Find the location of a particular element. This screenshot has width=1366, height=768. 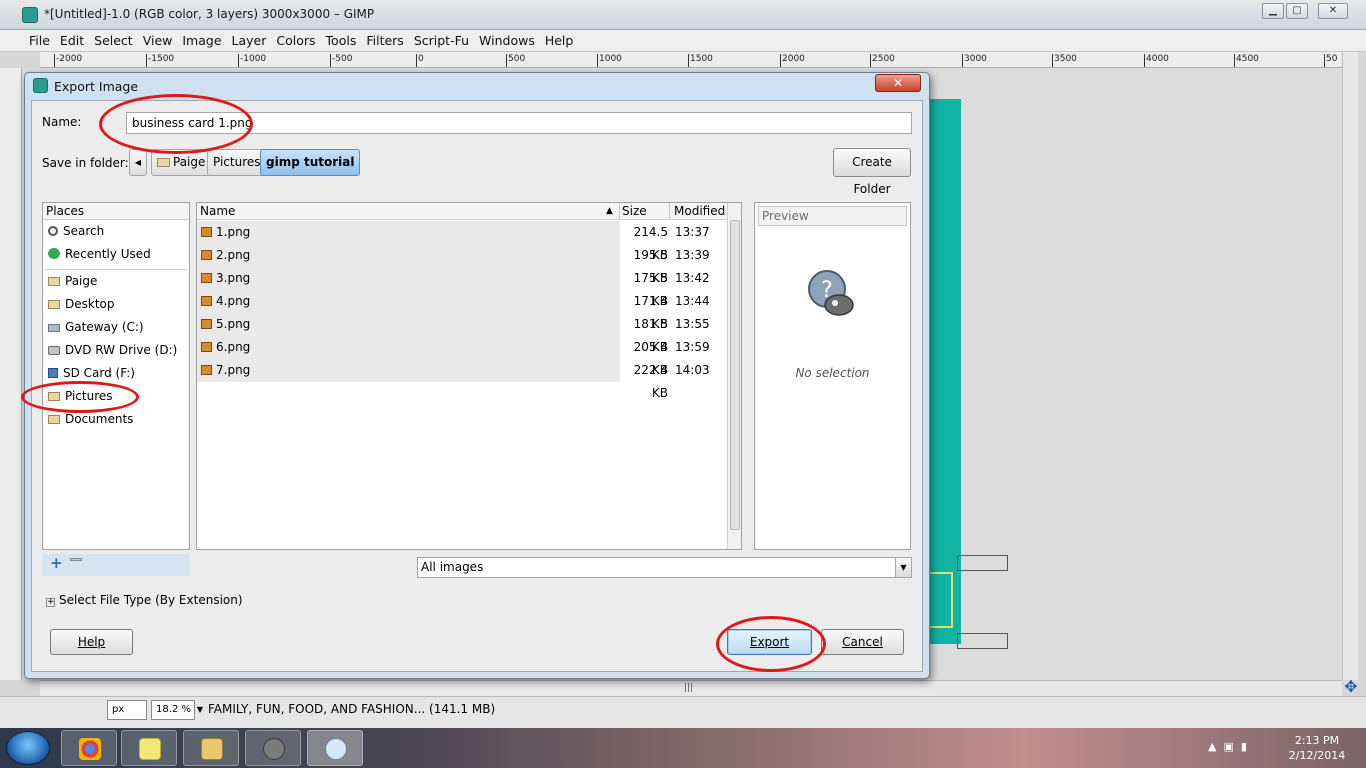

menu-layer: Layer is located at coordinates (251, 40).